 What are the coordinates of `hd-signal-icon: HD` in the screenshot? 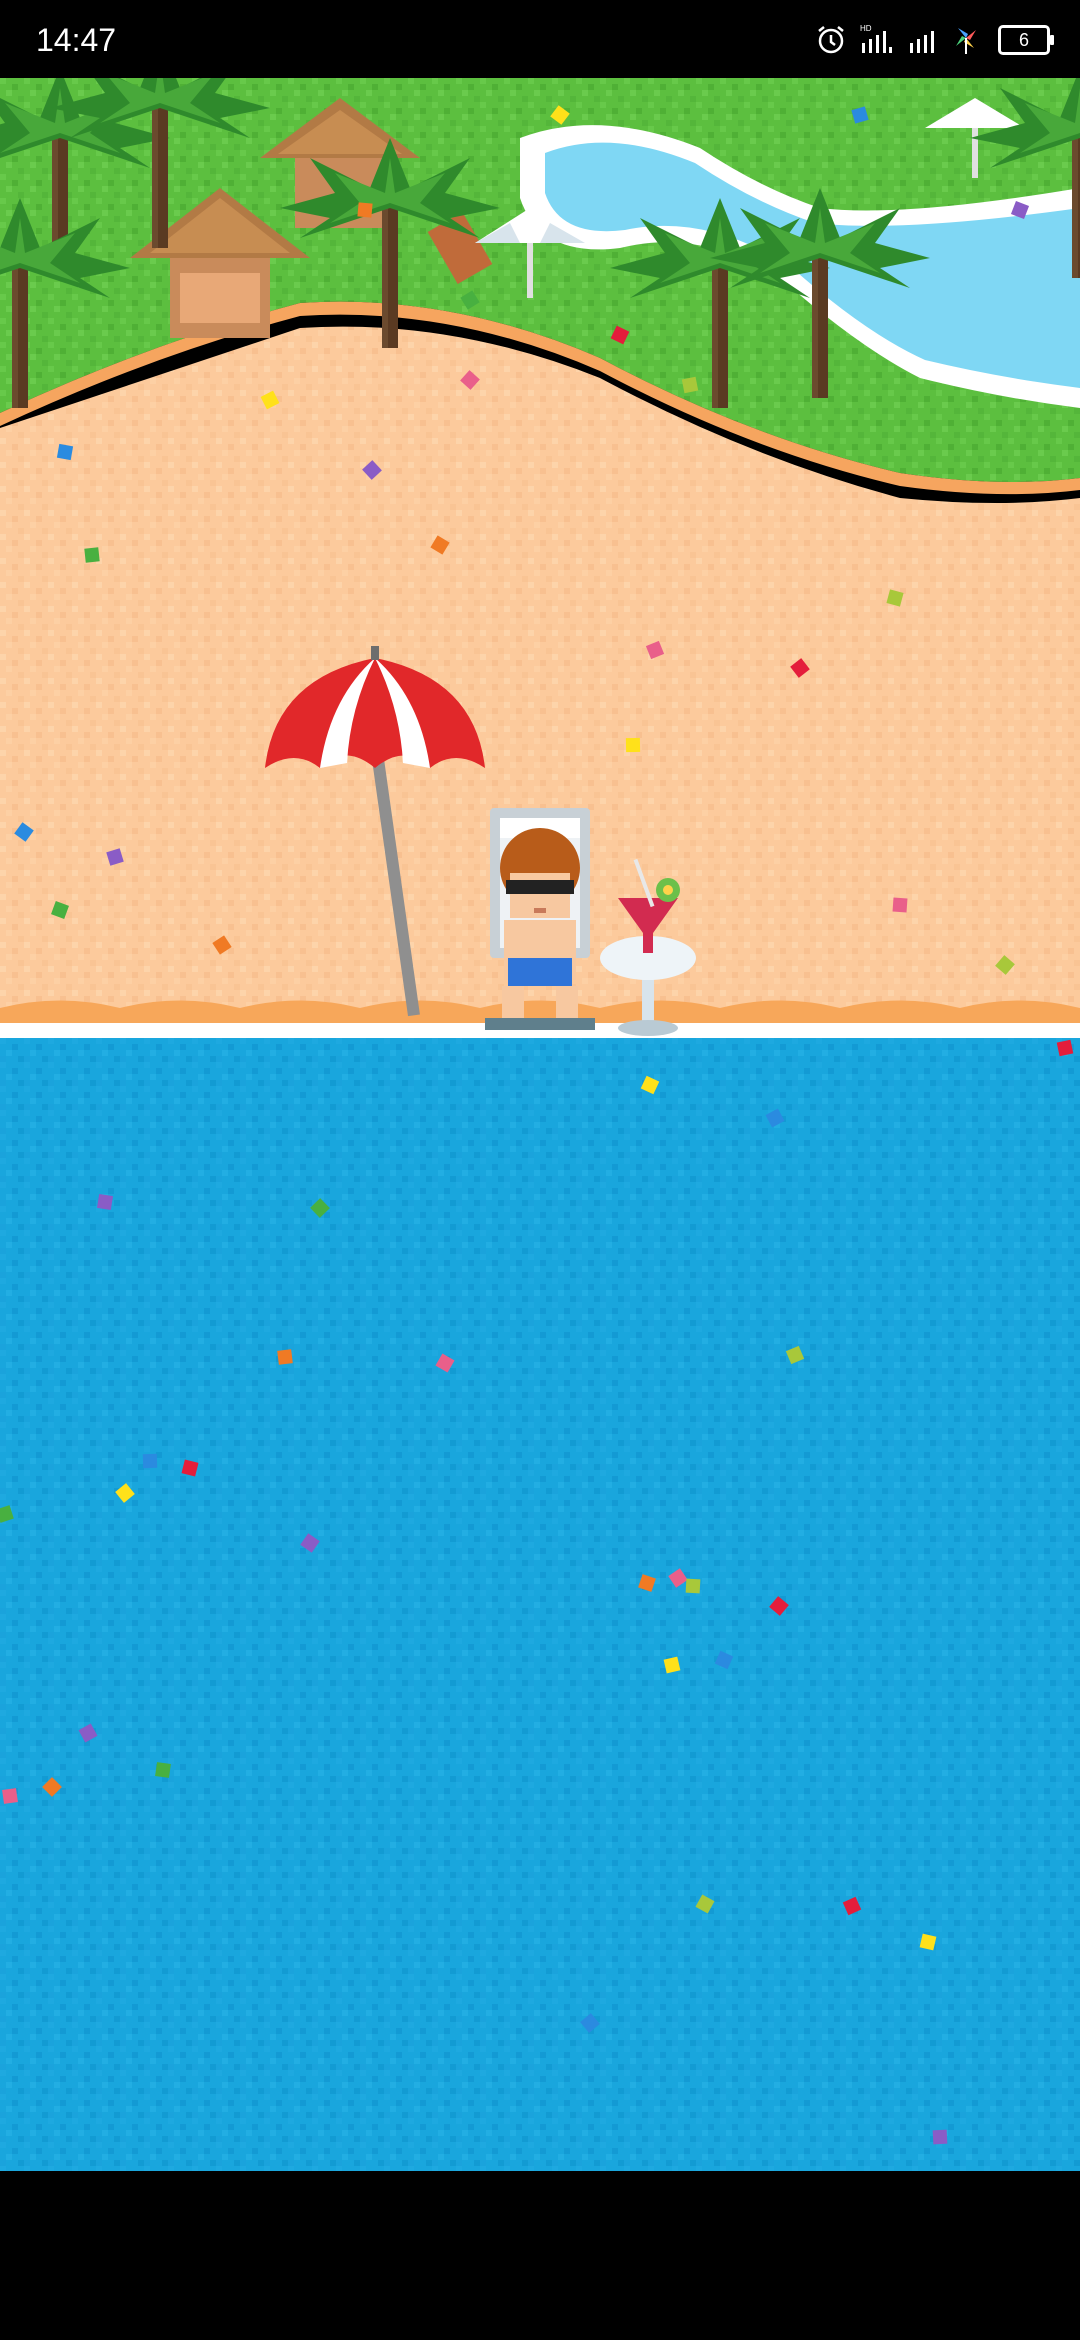 It's located at (877, 40).